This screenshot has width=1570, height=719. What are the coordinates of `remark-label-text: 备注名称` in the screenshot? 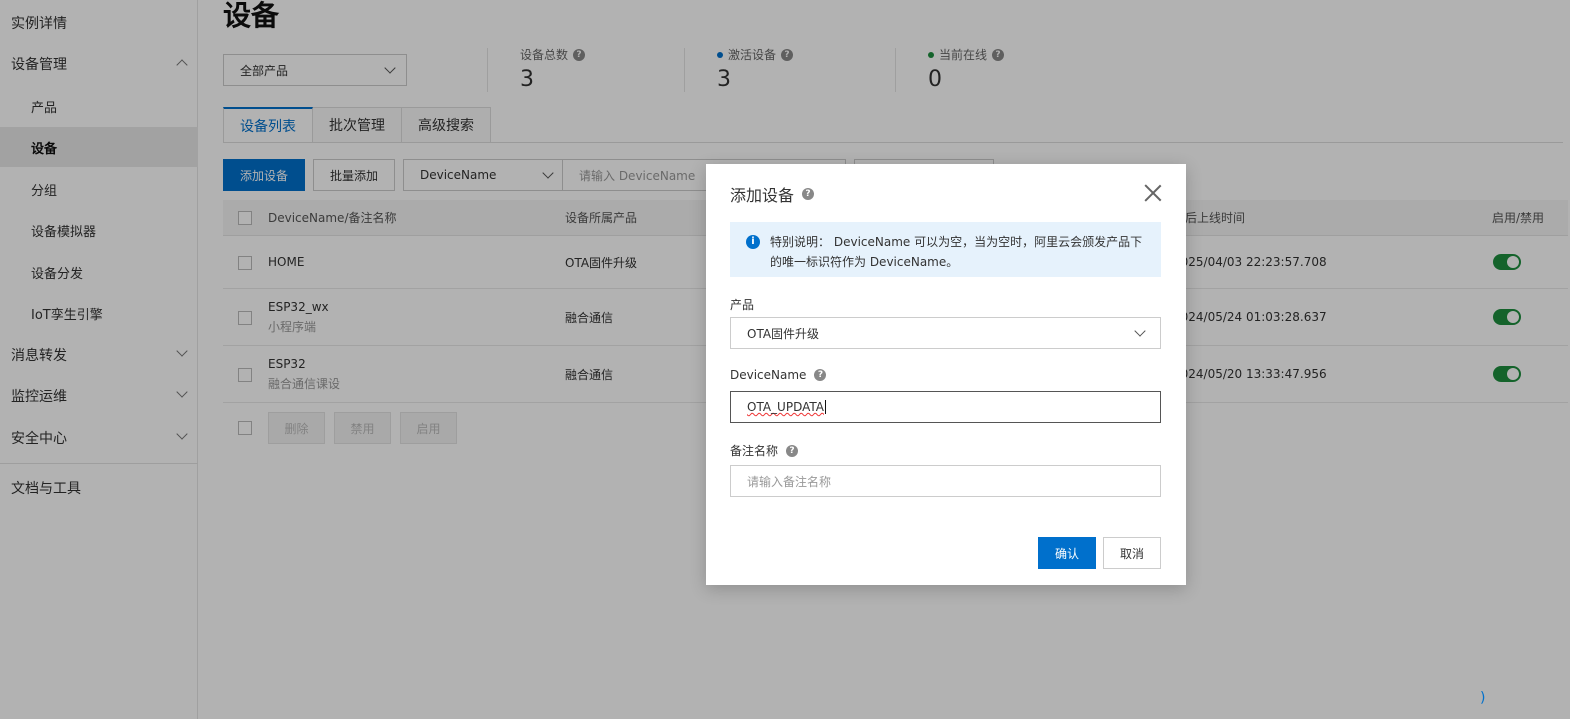 It's located at (754, 451).